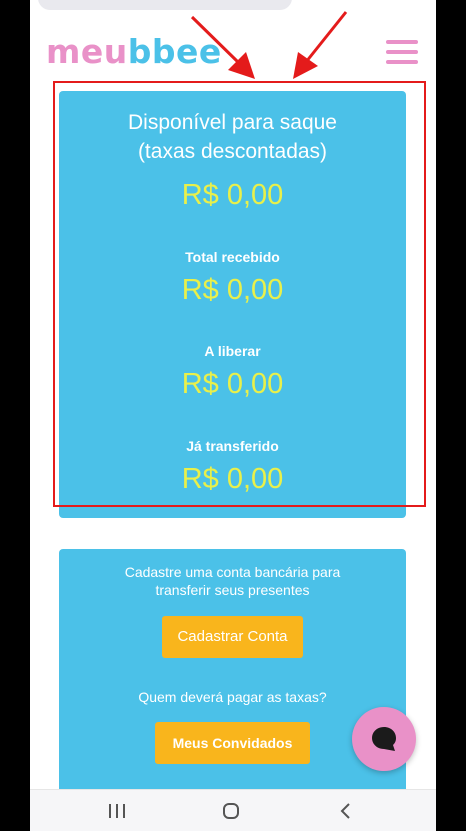 The height and width of the screenshot is (831, 466). I want to click on chat-button, so click(384, 739).